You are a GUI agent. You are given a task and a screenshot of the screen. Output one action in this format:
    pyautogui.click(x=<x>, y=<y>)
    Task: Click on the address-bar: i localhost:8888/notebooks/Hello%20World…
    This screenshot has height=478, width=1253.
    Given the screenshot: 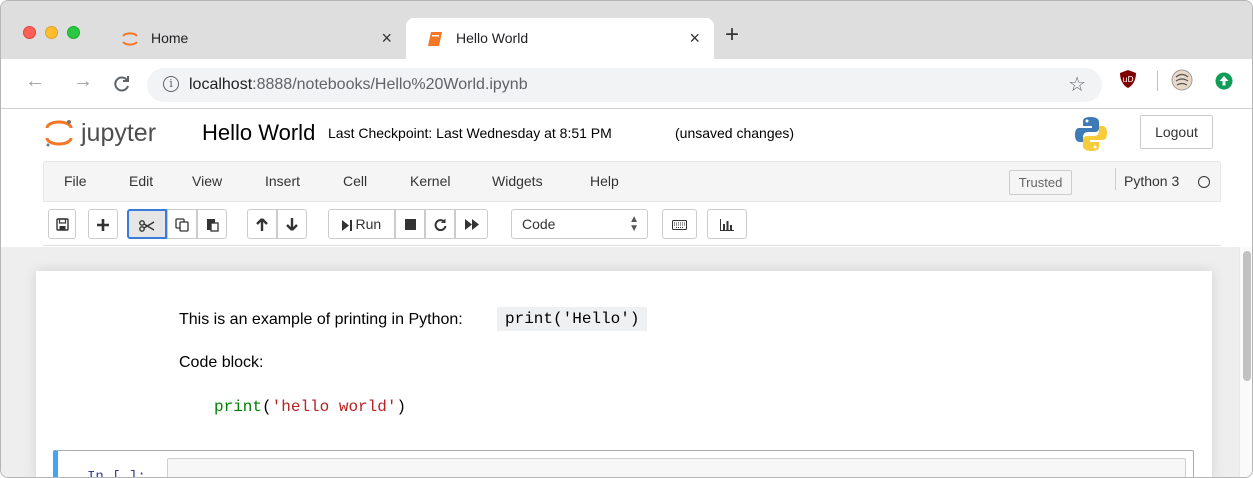 What is the action you would take?
    pyautogui.click(x=624, y=85)
    